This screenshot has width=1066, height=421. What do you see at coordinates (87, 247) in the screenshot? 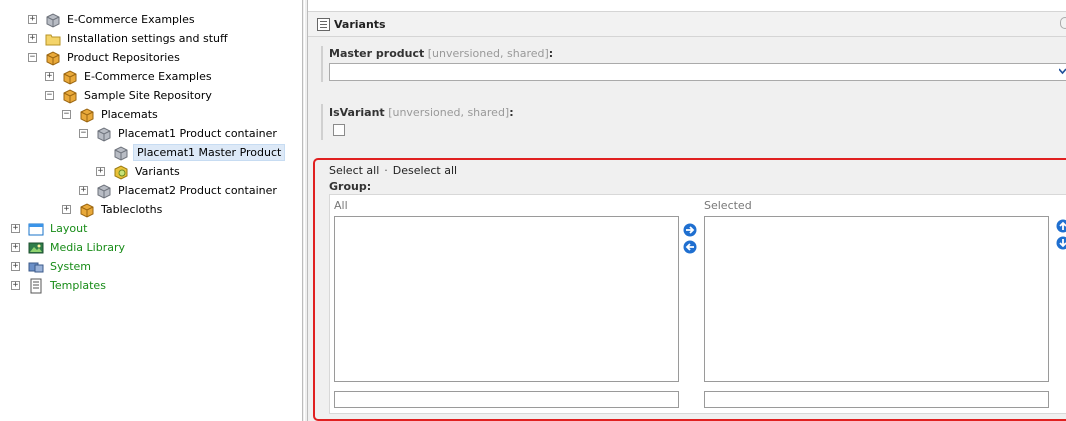
I see `tree-item-label: Media Library` at bounding box center [87, 247].